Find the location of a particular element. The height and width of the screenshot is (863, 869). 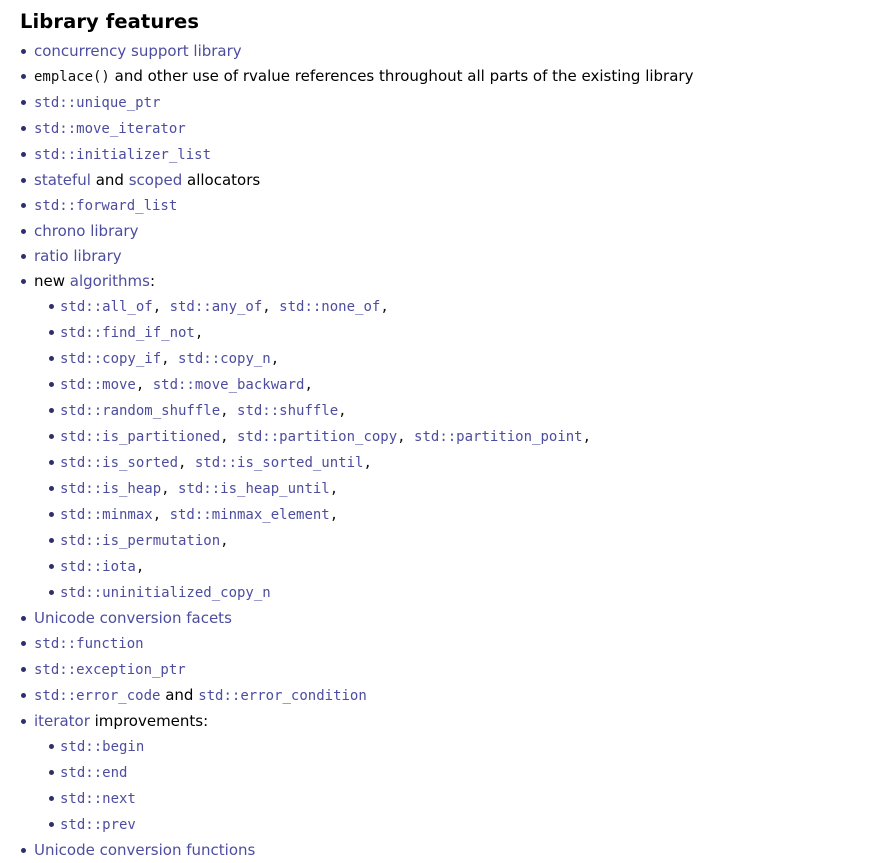

code-link: std::copy_if is located at coordinates (110, 359).